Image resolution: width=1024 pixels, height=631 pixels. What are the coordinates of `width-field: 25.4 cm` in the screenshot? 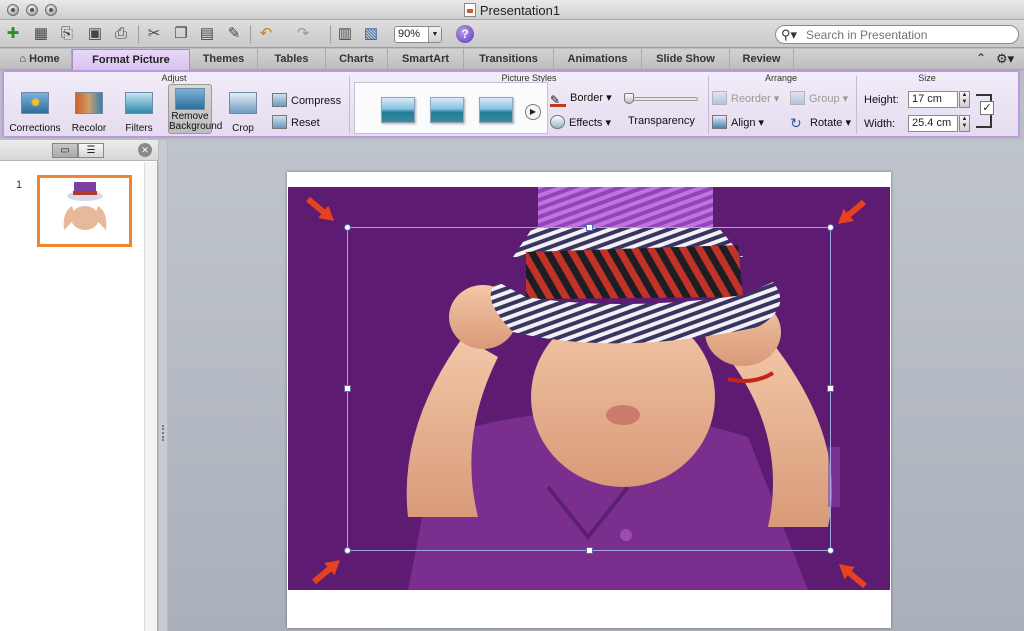 It's located at (933, 123).